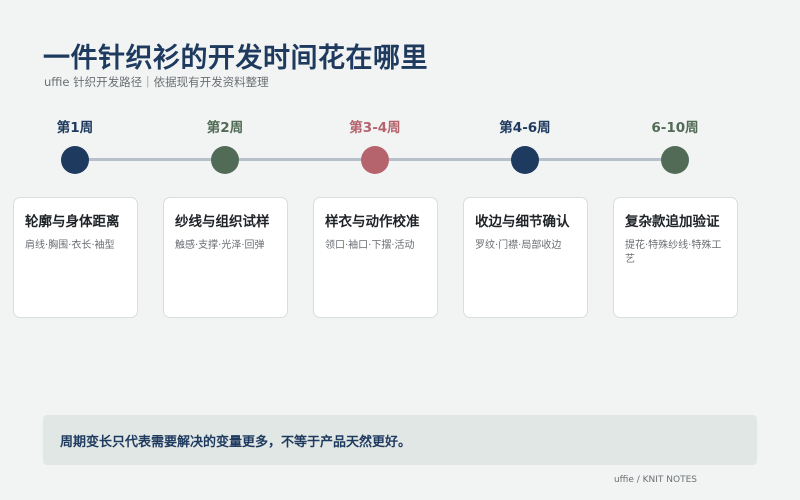 Image resolution: width=800 pixels, height=500 pixels. I want to click on footer-credit: uffie / KNIT NOTES, so click(655, 480).